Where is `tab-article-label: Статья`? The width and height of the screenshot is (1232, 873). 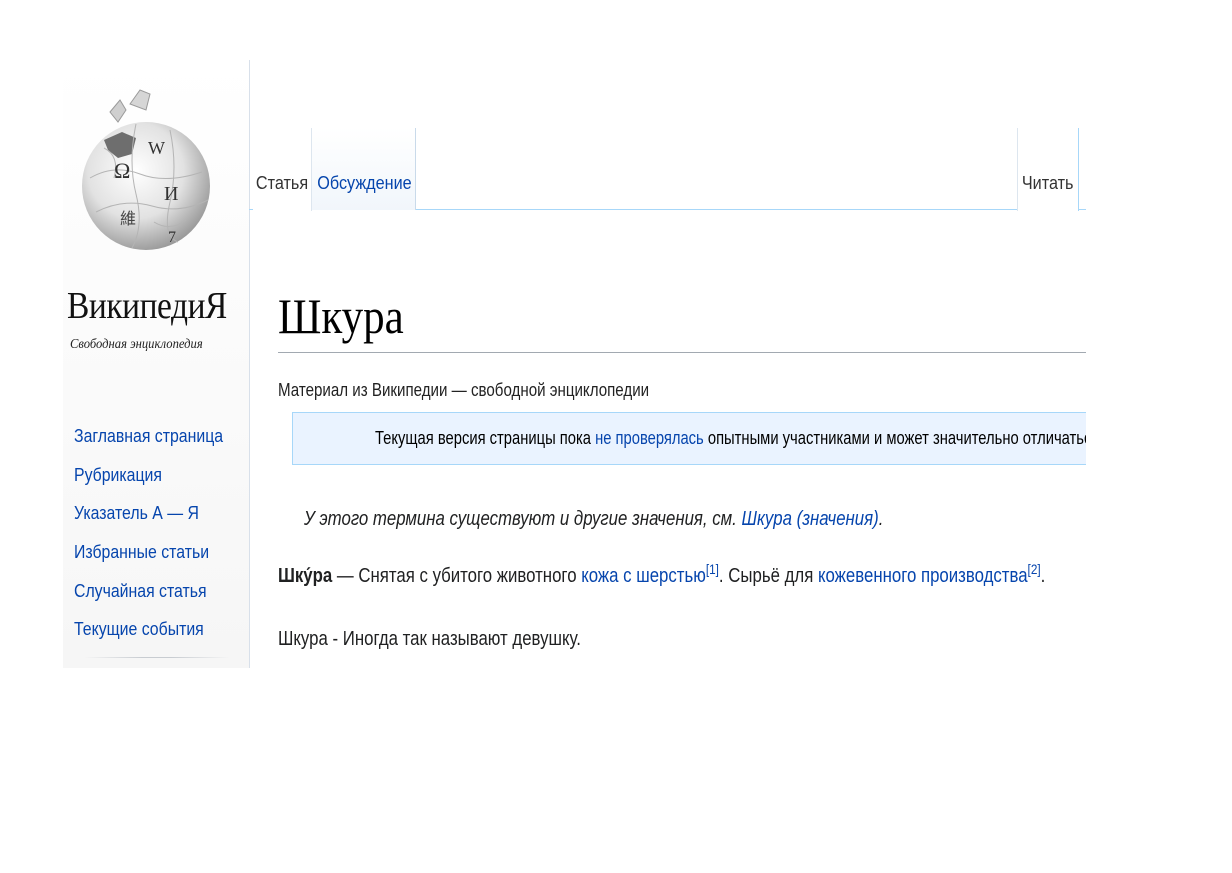 tab-article-label: Статья is located at coordinates (282, 183).